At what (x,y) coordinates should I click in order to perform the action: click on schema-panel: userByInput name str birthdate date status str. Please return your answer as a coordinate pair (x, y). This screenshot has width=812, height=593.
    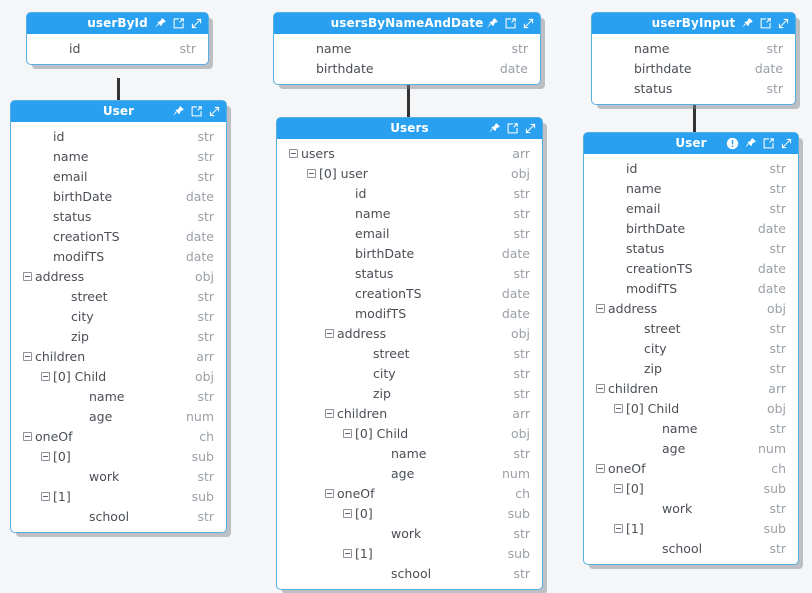
    Looking at the image, I should click on (693, 58).